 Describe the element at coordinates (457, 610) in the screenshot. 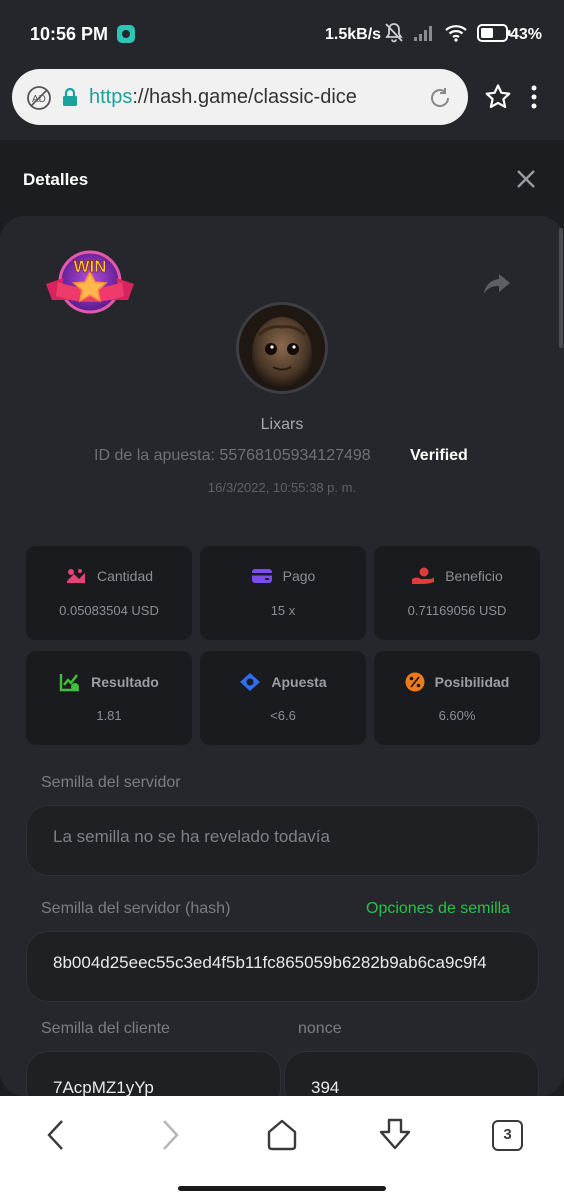

I see `stat-value: 0.71169056 USD` at that location.